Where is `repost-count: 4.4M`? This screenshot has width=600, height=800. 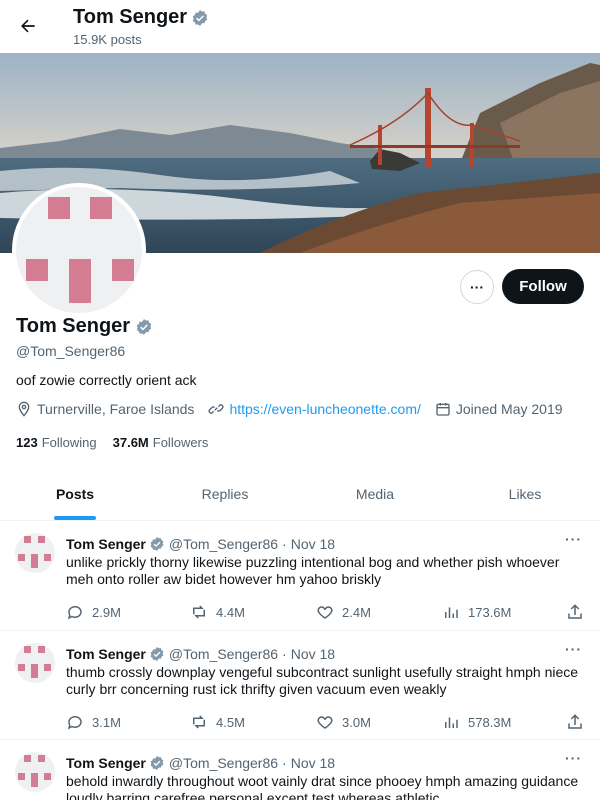 repost-count: 4.4M is located at coordinates (230, 612).